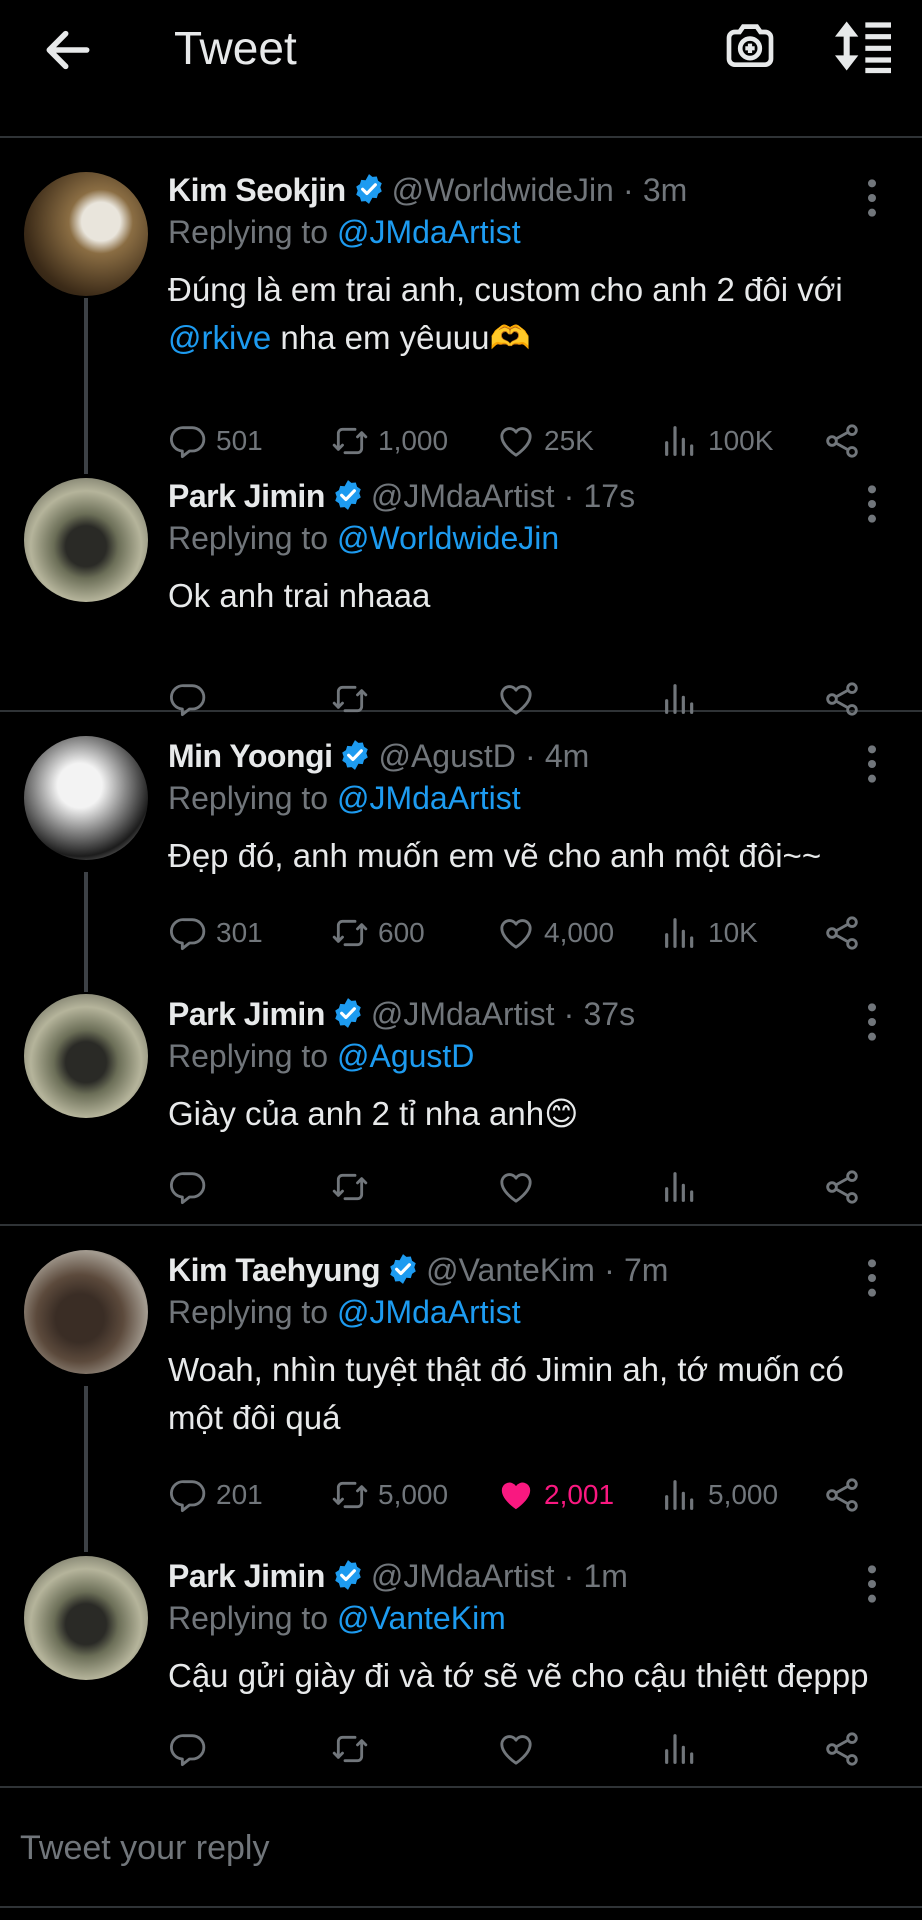 This screenshot has height=1920, width=922. What do you see at coordinates (350, 699) in the screenshot?
I see `retweet-icon` at bounding box center [350, 699].